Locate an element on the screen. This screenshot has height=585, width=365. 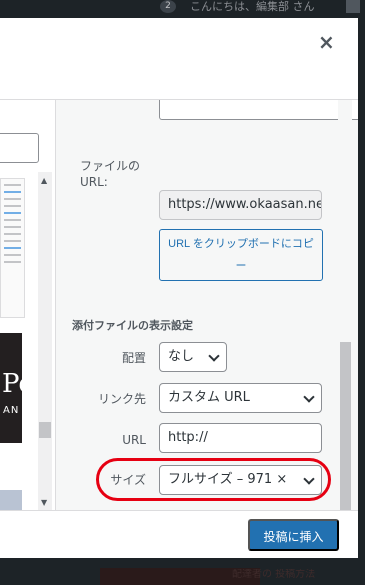
avatar is located at coordinates (353, 6).